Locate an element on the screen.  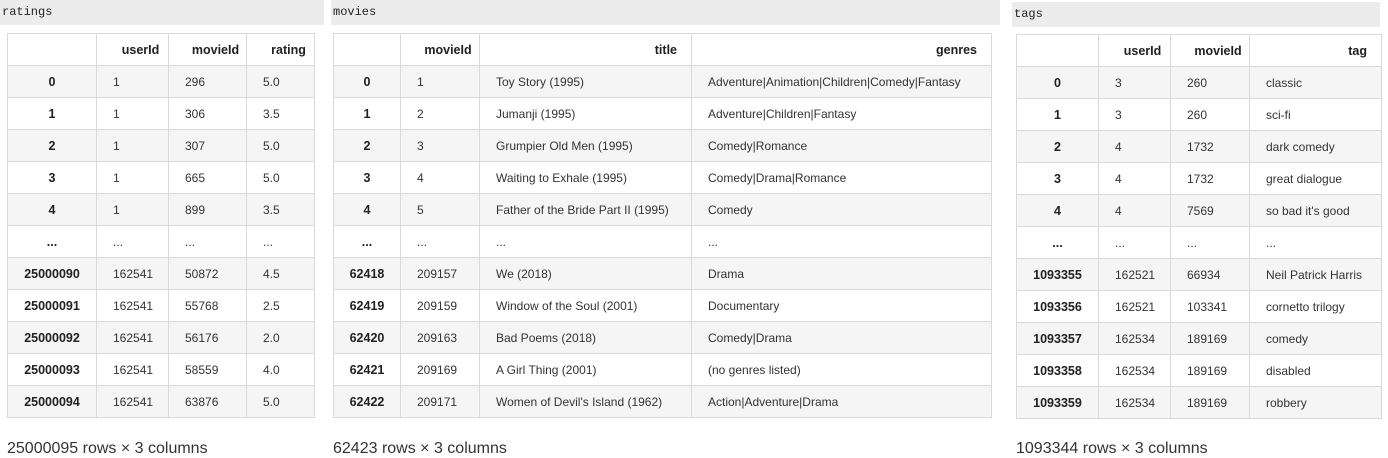
ratings-caption: ratings is located at coordinates (162, 12).